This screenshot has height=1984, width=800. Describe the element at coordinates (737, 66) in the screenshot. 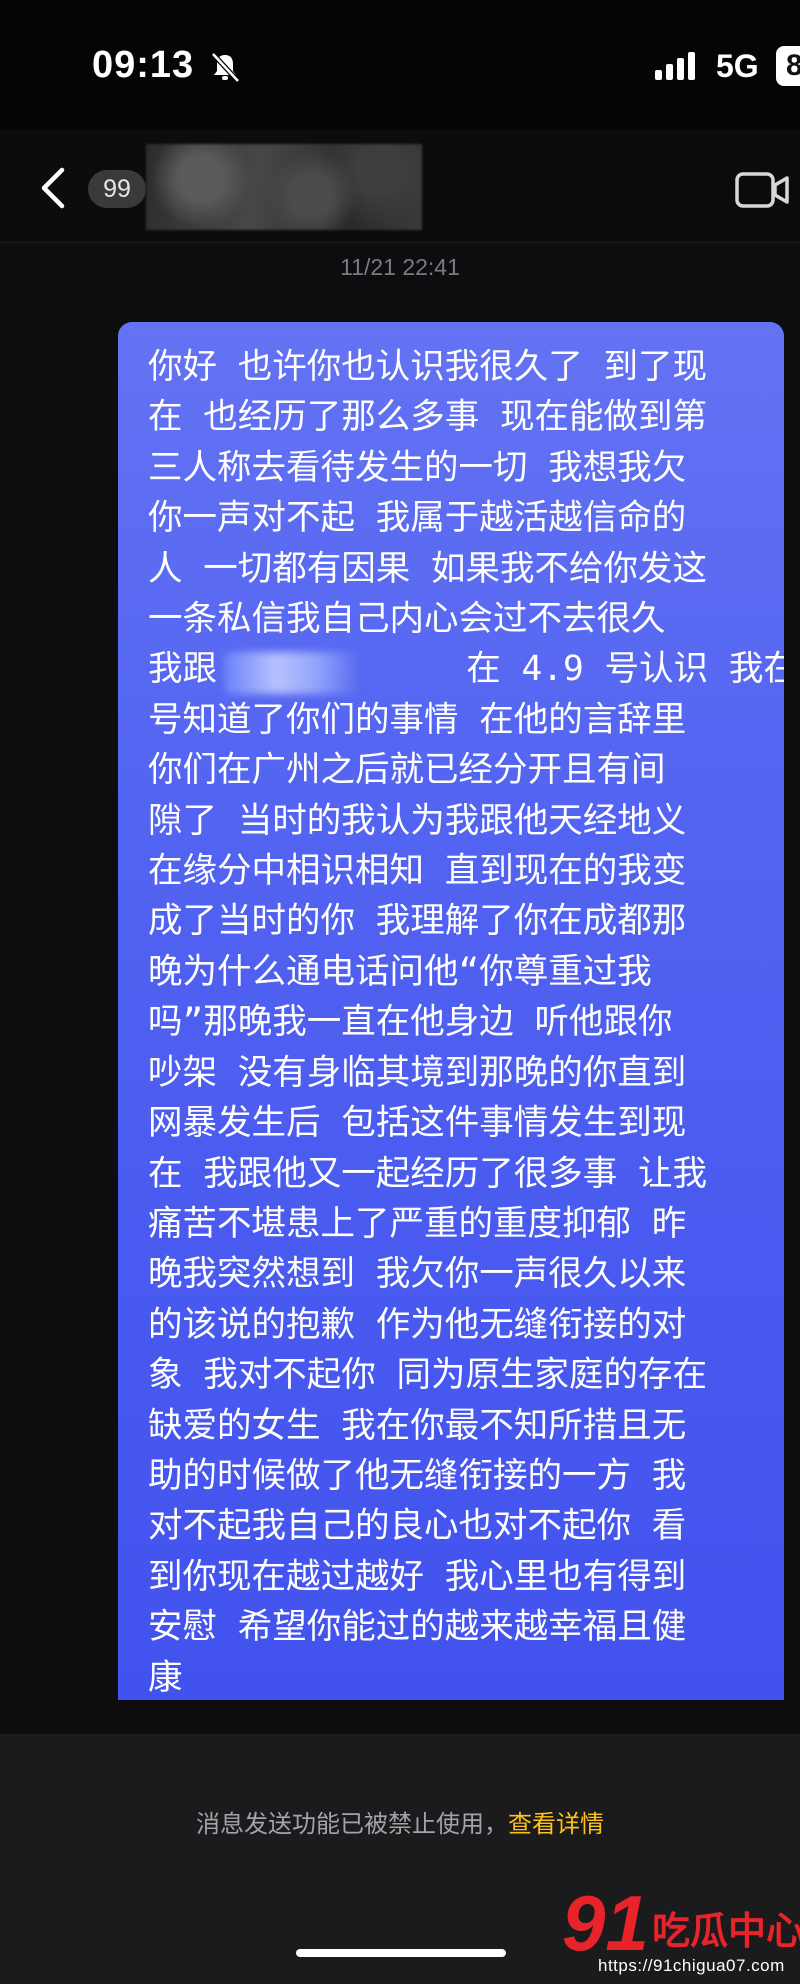

I see `network-type: 5G` at that location.